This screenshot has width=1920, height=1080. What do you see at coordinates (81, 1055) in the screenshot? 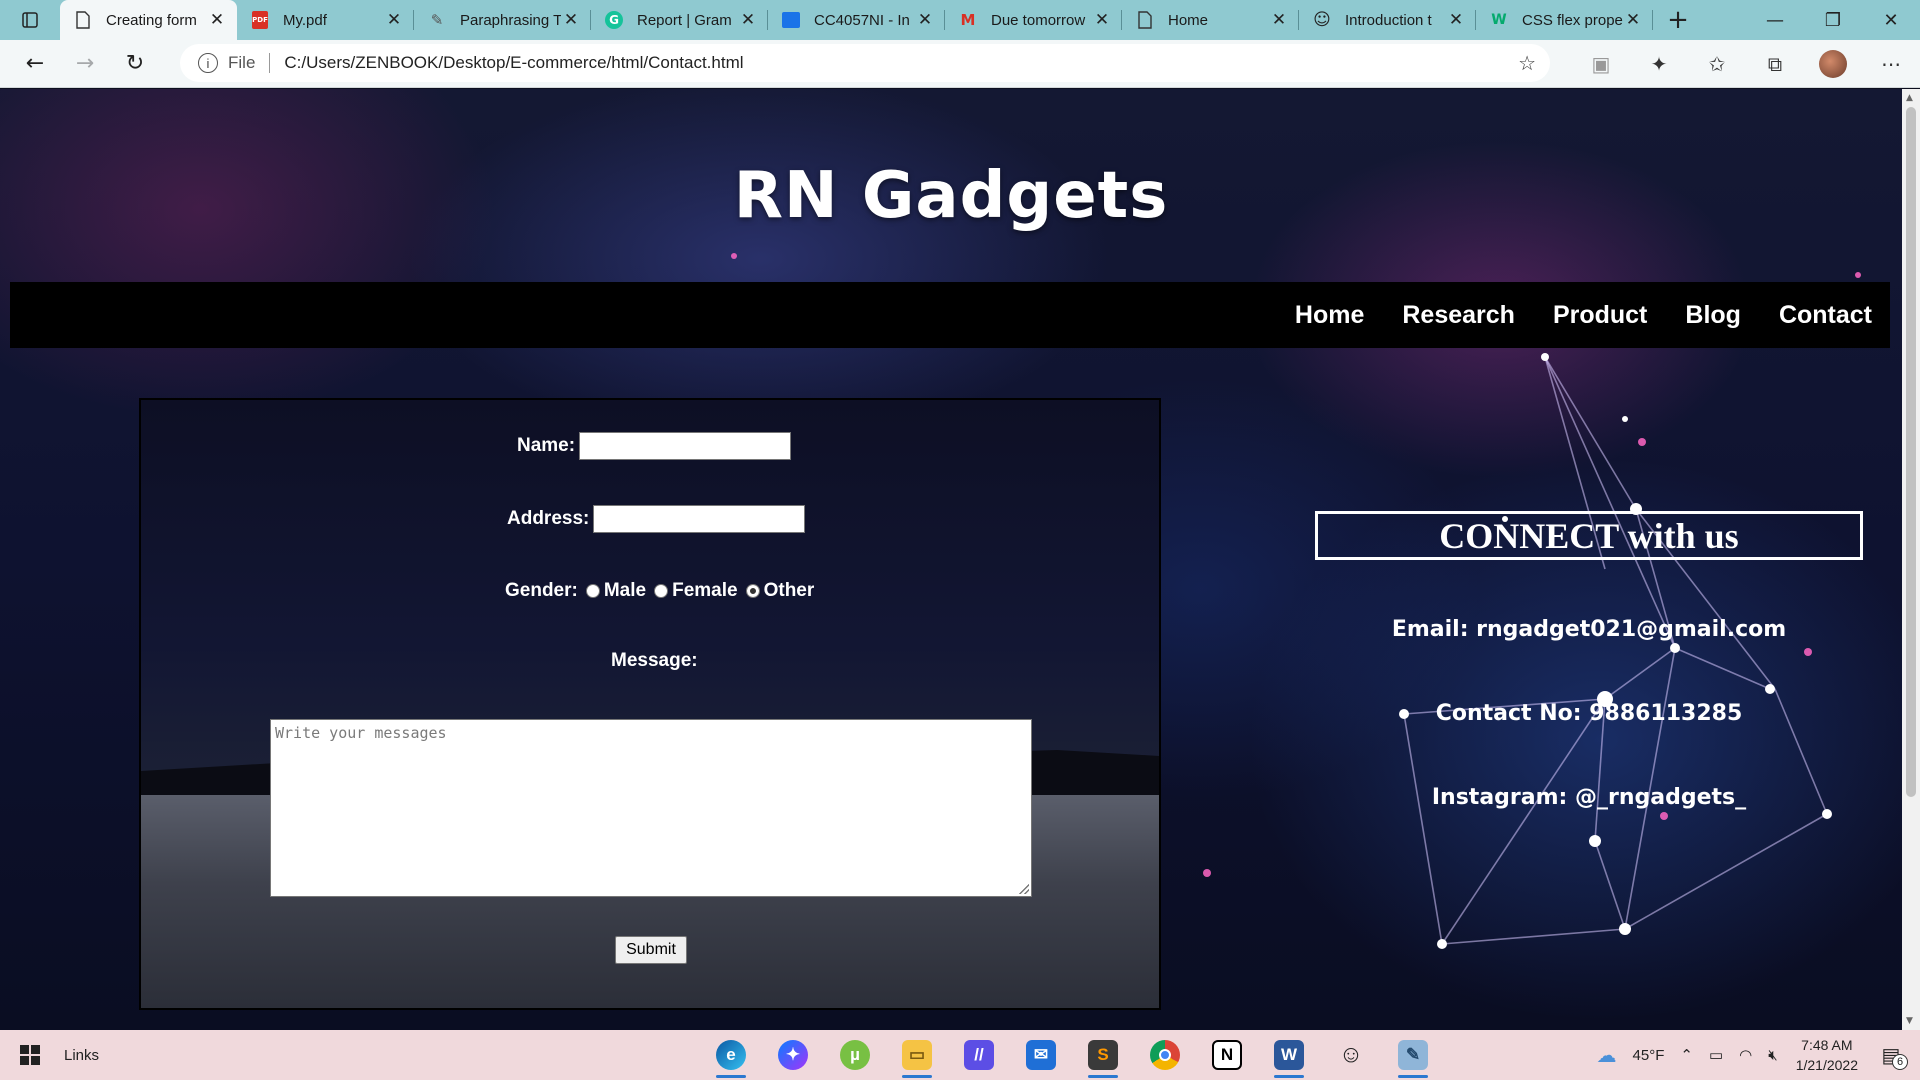
I see `links-toolbar: Links` at bounding box center [81, 1055].